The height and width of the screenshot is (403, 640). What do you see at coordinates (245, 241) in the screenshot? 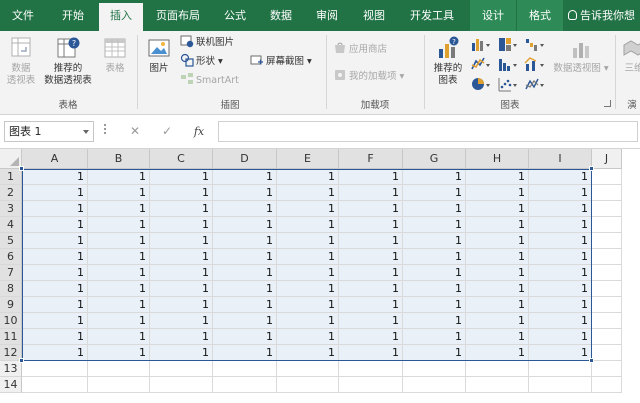
I see `cell-d5: 1` at bounding box center [245, 241].